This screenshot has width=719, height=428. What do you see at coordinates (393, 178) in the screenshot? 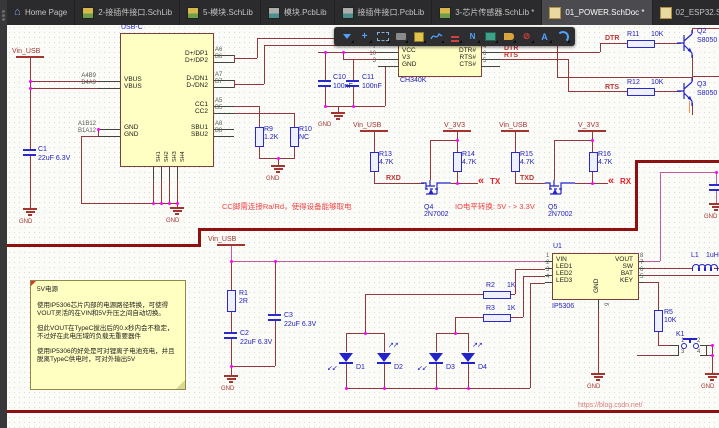
I see `net-label-rxd: RXD` at bounding box center [393, 178].